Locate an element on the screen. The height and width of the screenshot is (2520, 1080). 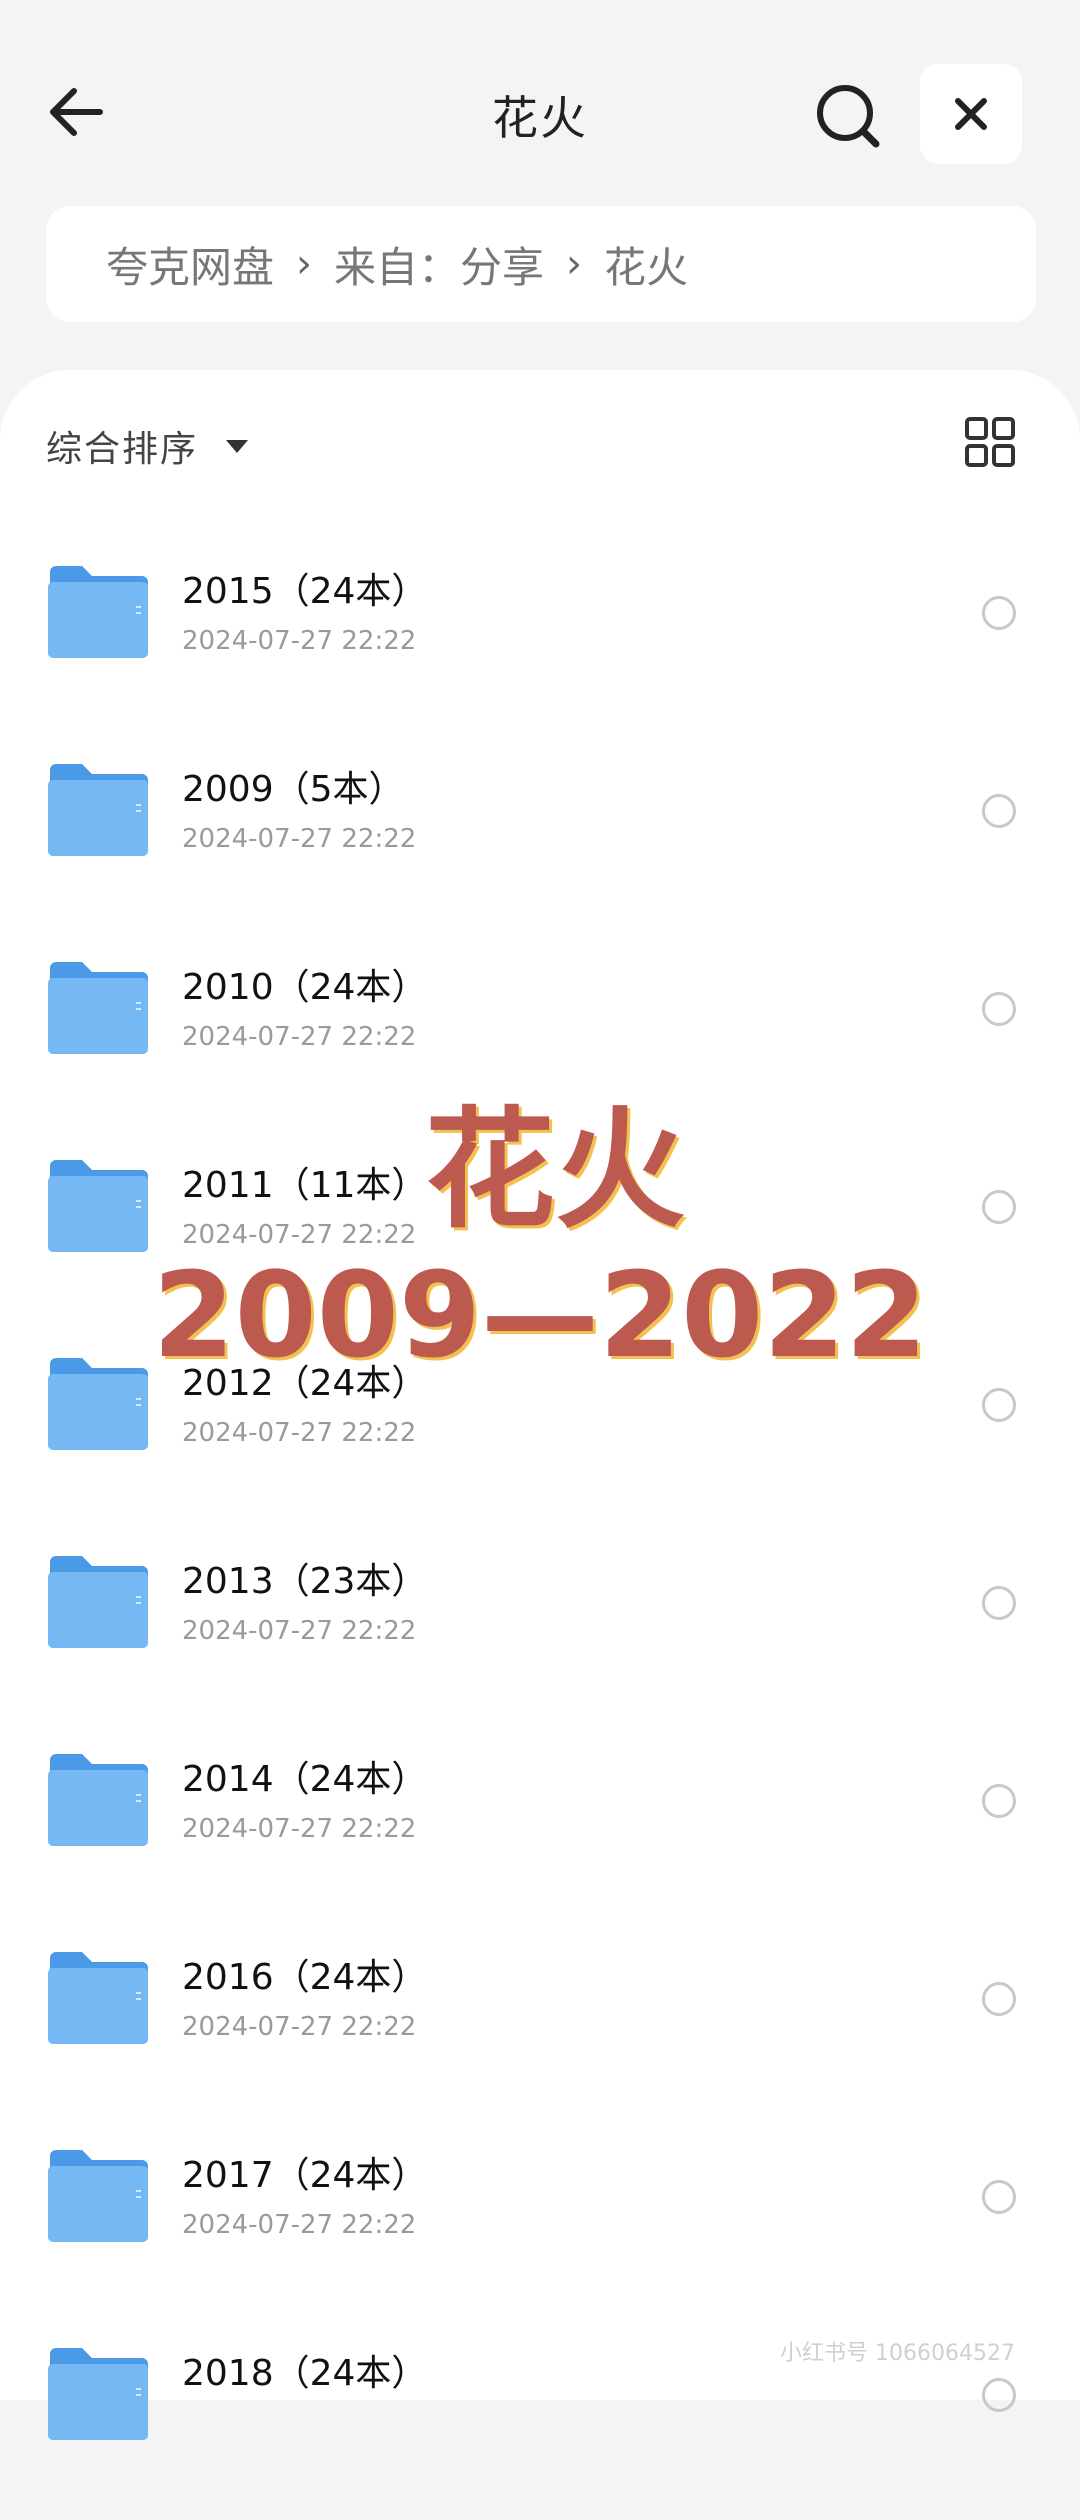
file-row: 2014（24本） 2024-07-27 22:22 is located at coordinates (540, 1827).